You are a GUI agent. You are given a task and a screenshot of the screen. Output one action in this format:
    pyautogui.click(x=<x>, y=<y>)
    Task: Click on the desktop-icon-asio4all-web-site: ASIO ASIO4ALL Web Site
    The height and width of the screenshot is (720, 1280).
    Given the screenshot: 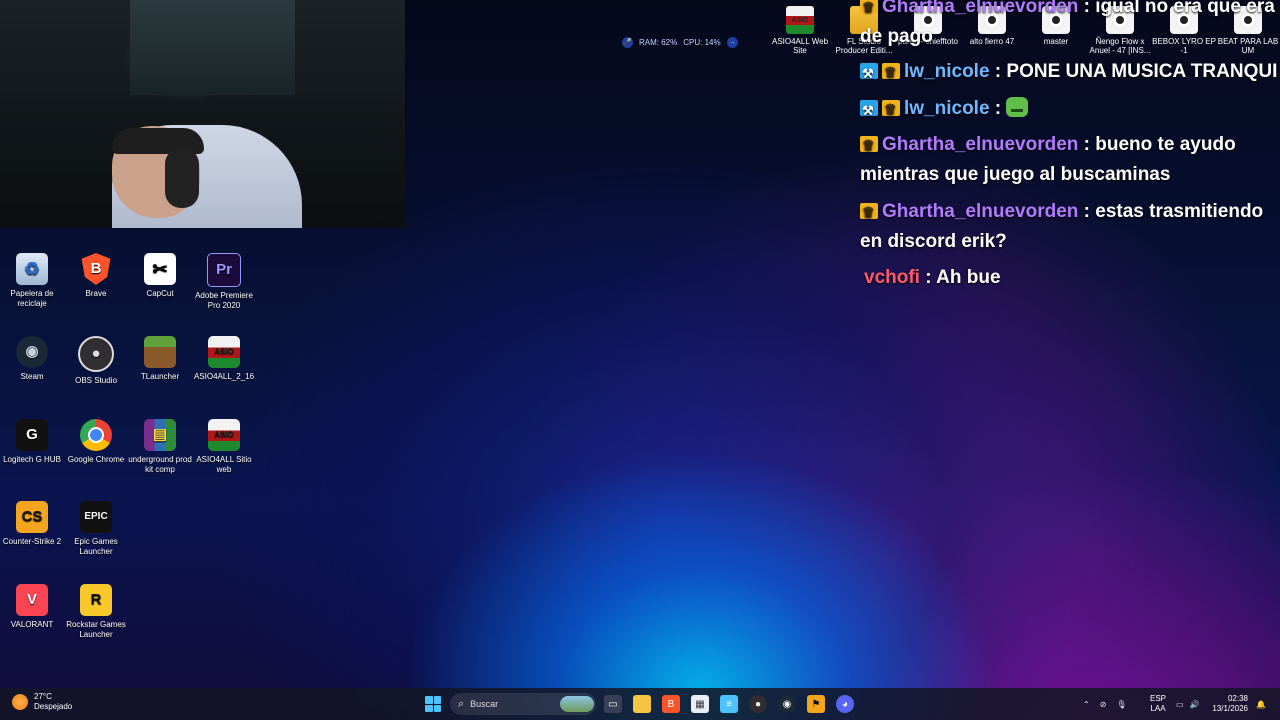 What is the action you would take?
    pyautogui.click(x=800, y=29)
    